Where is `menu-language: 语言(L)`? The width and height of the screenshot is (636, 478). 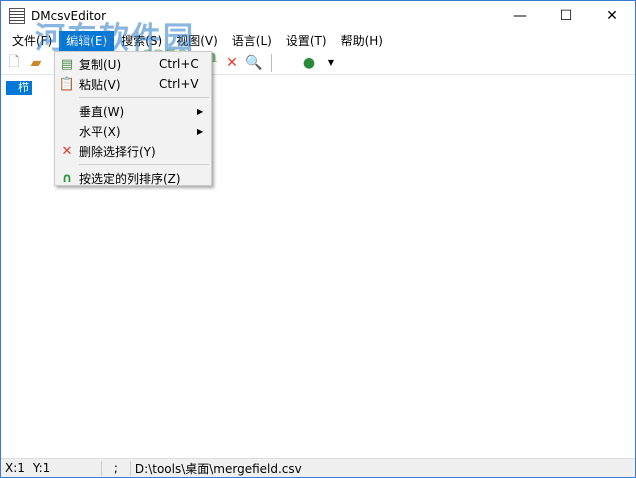 menu-language: 语言(L) is located at coordinates (252, 41).